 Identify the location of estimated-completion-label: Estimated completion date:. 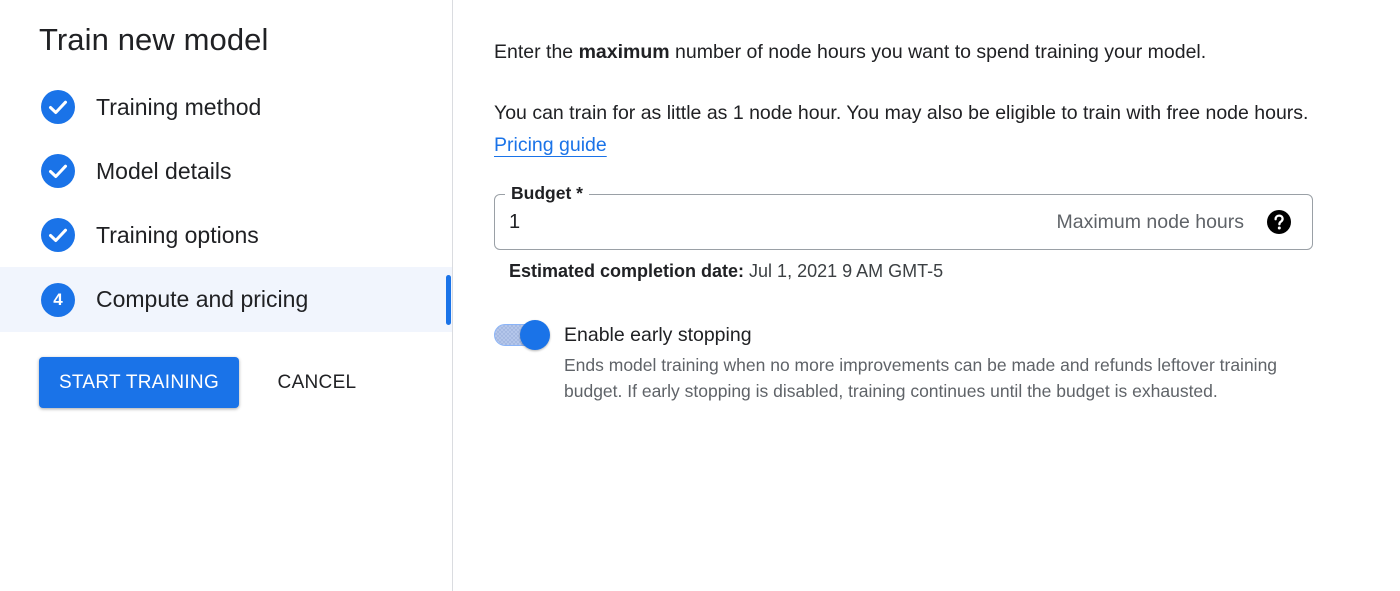
(627, 271).